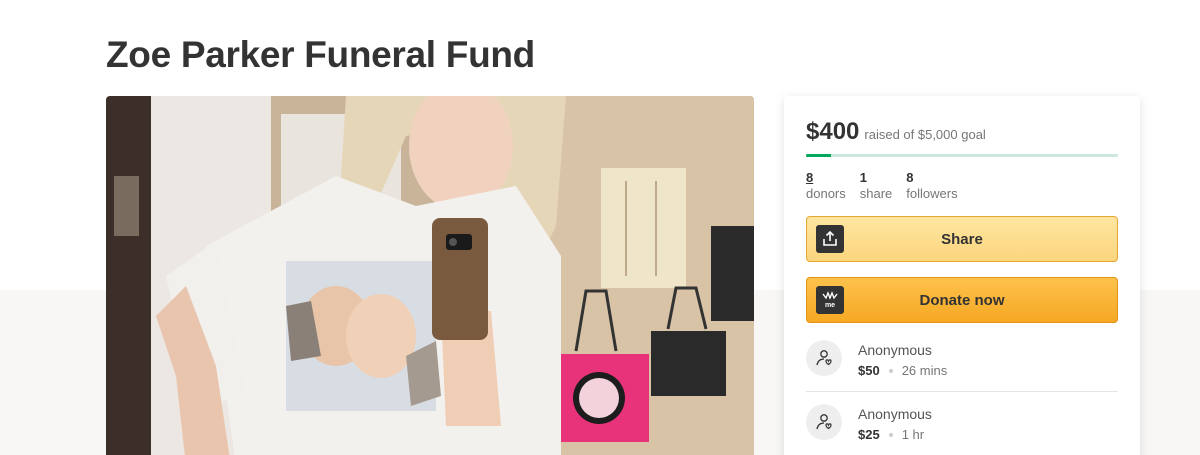 The width and height of the screenshot is (1200, 455). What do you see at coordinates (932, 193) in the screenshot?
I see `stat-followers-label: followers` at bounding box center [932, 193].